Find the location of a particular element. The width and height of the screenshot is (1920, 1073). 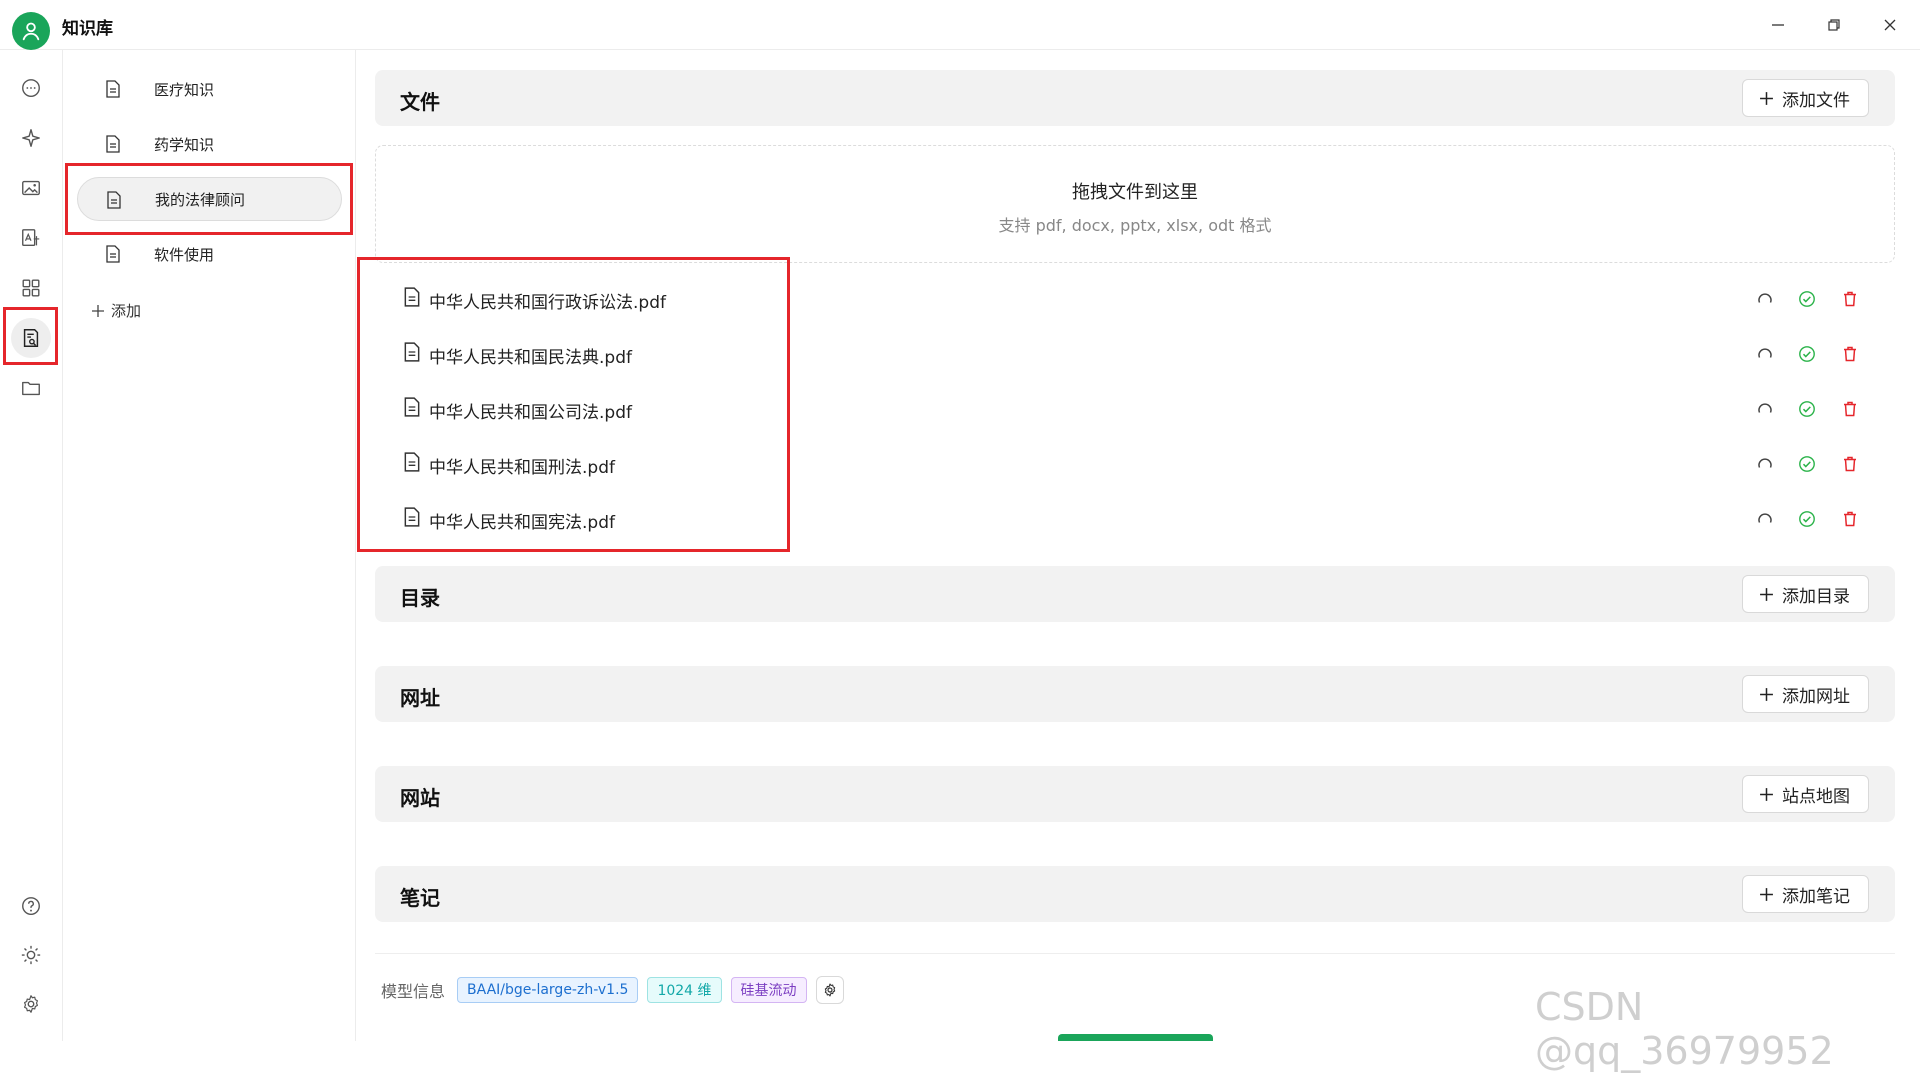

maximize-button is located at coordinates (1834, 25).